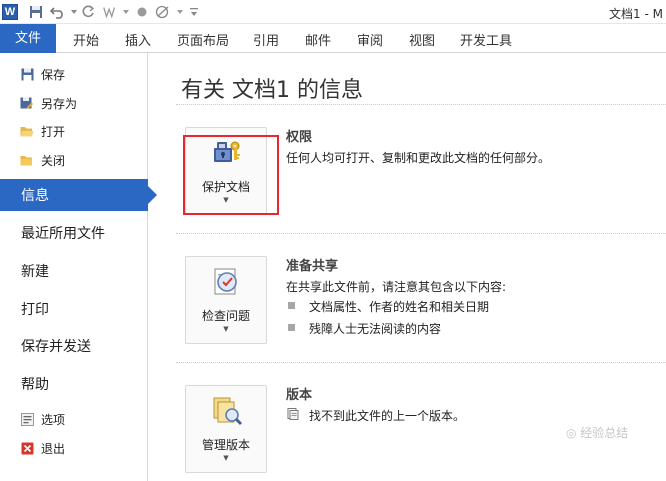 Image resolution: width=666 pixels, height=481 pixels. I want to click on nav-close: 关闭, so click(74, 160).